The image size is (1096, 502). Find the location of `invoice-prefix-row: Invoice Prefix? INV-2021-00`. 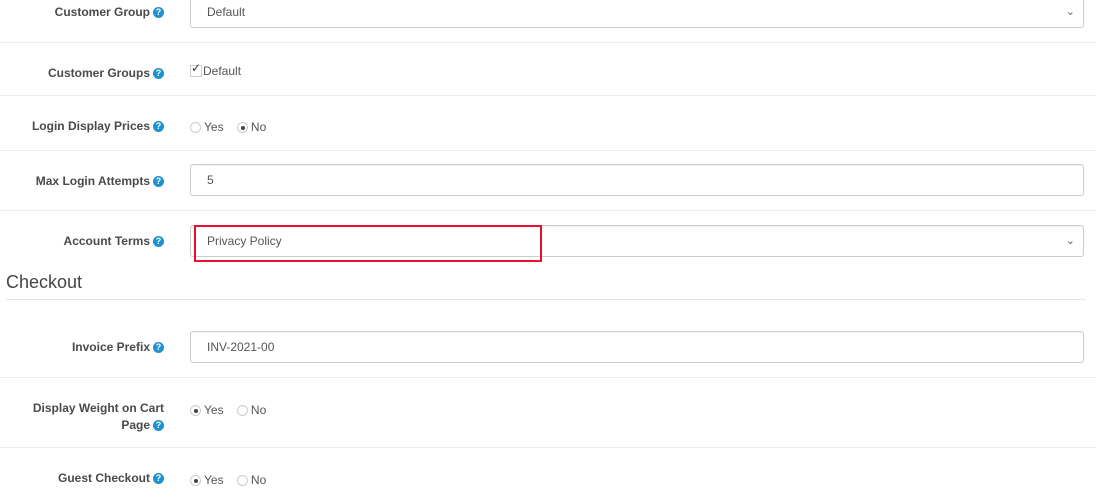

invoice-prefix-row: Invoice Prefix? INV-2021-00 is located at coordinates (548, 348).